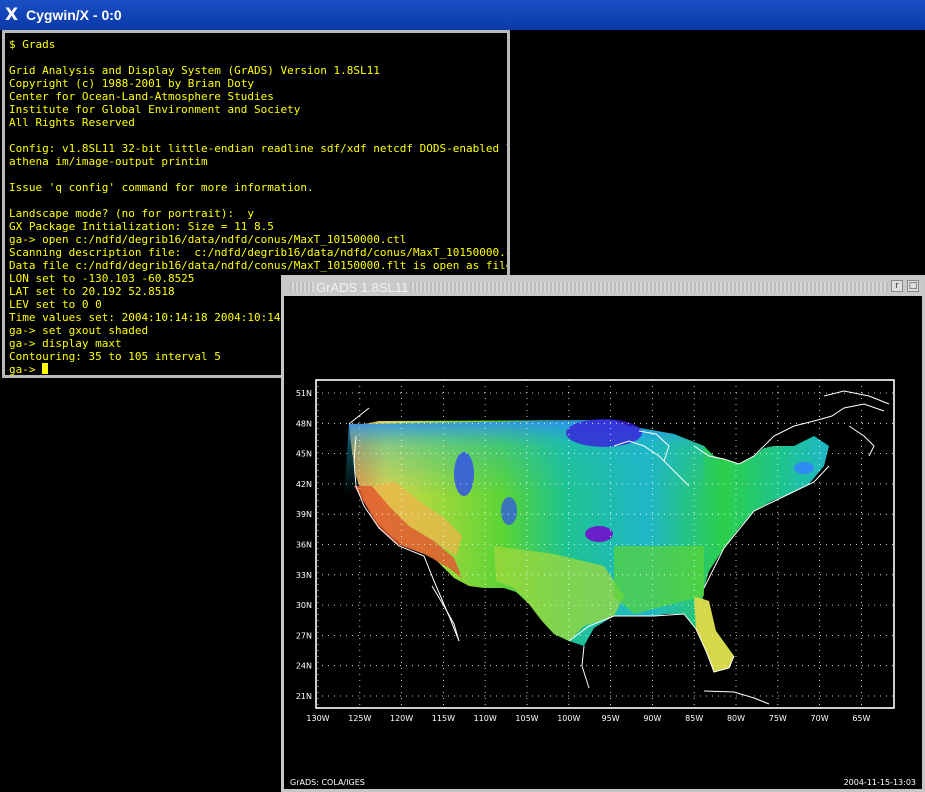 This screenshot has width=925, height=792. I want to click on window-title: Cygwin/X - 0:0, so click(74, 15).